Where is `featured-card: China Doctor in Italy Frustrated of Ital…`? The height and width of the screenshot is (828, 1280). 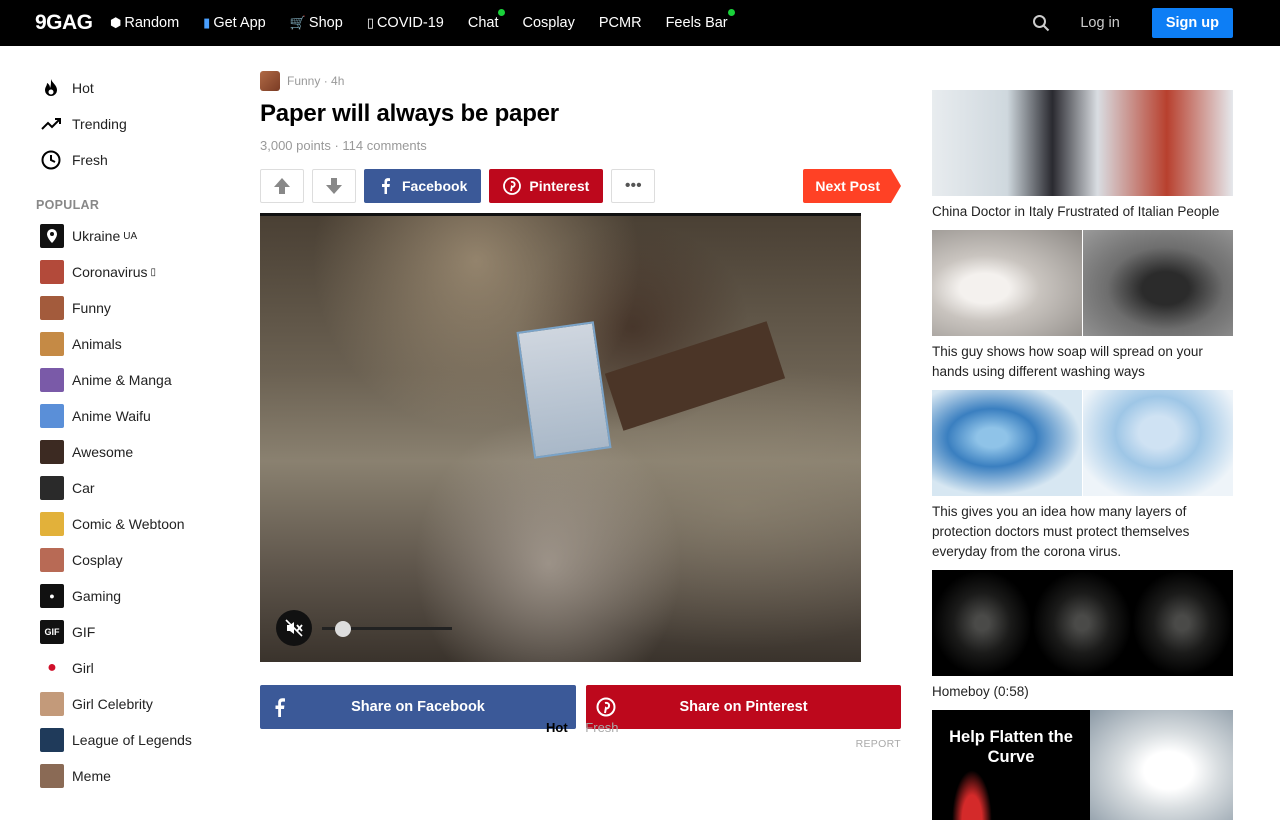
featured-card: China Doctor in Italy Frustrated of Ital… is located at coordinates (1082, 156).